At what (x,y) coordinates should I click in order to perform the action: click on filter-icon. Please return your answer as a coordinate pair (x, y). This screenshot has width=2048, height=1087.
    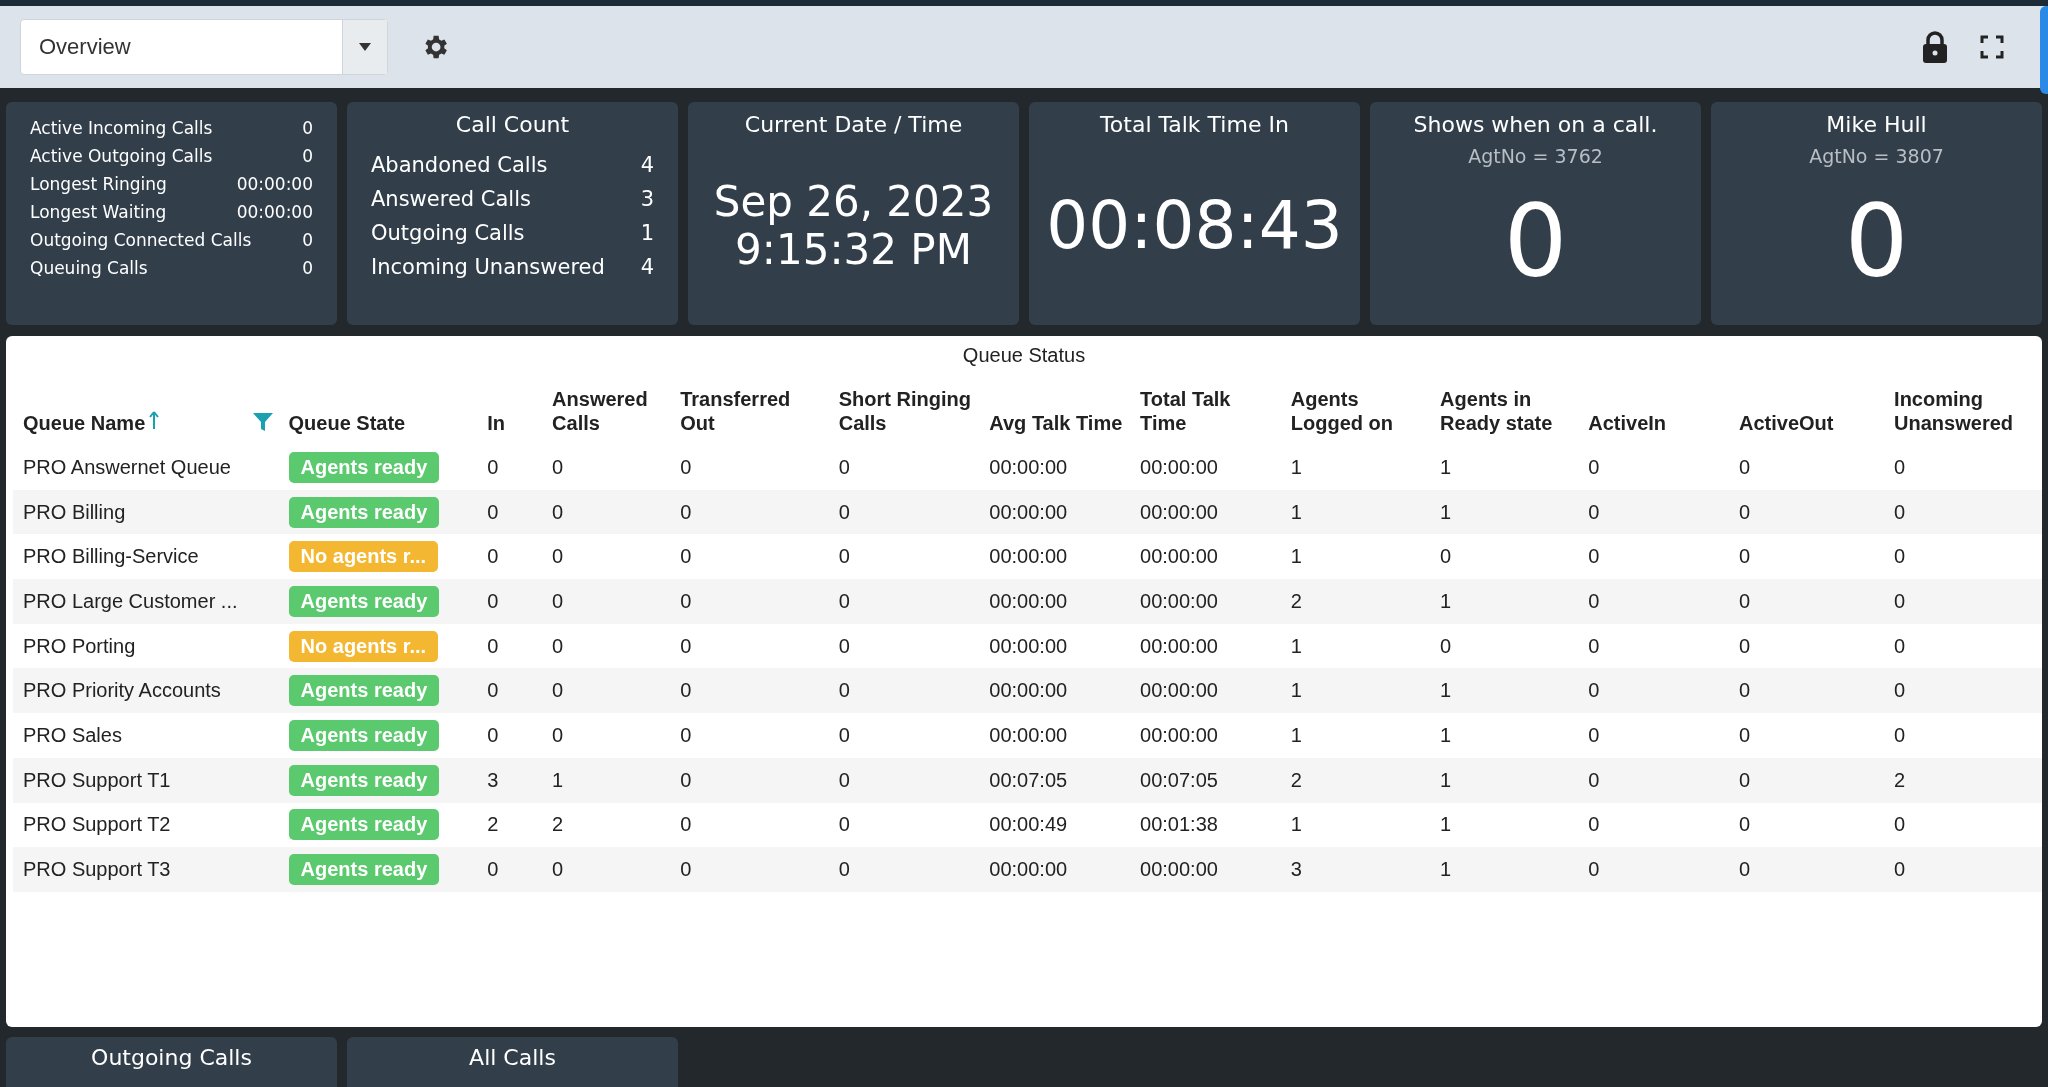
    Looking at the image, I should click on (262, 422).